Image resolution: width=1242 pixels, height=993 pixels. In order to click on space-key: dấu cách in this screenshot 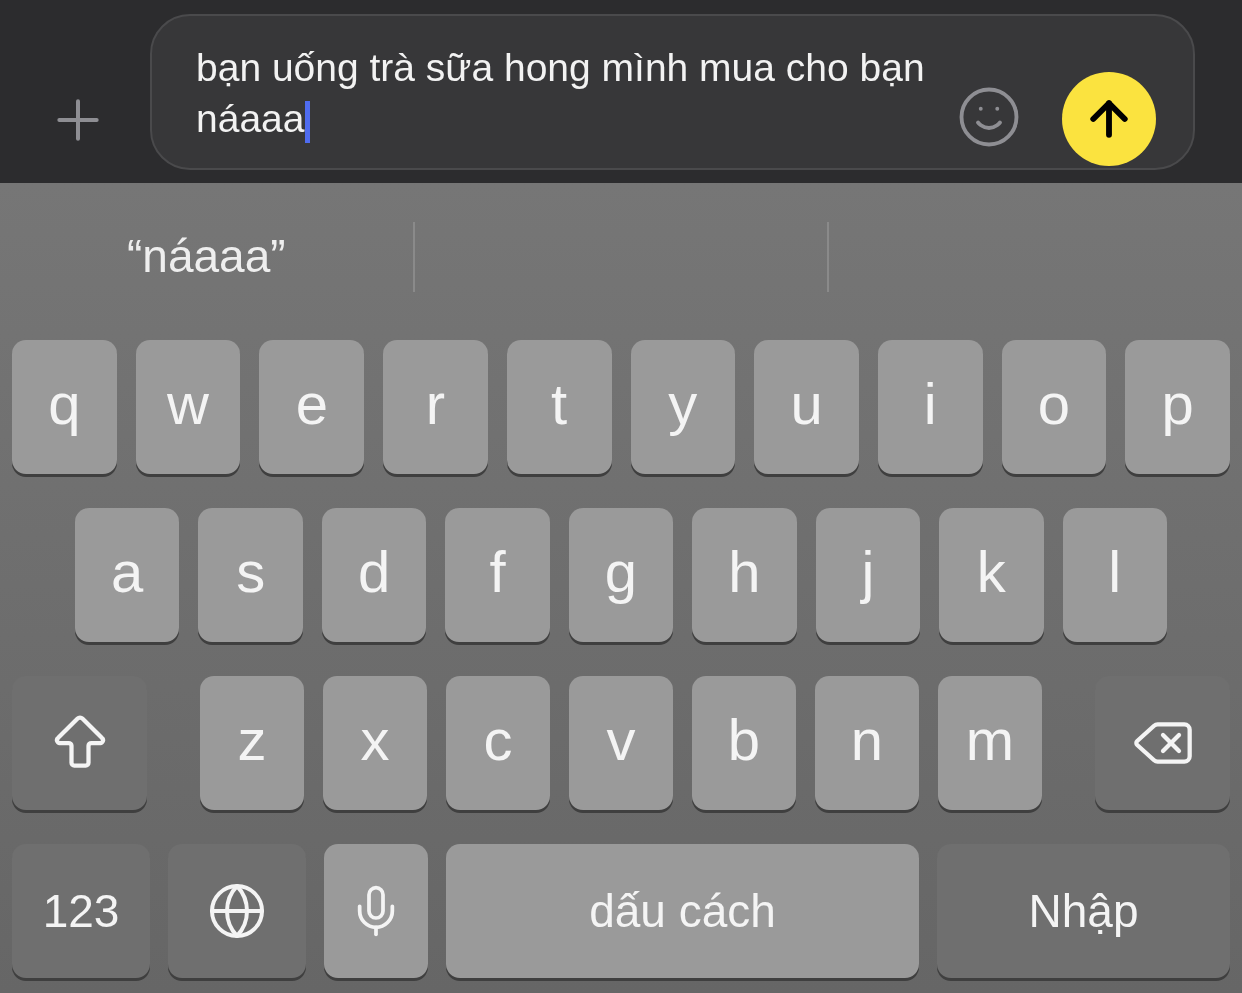, I will do `click(682, 911)`.